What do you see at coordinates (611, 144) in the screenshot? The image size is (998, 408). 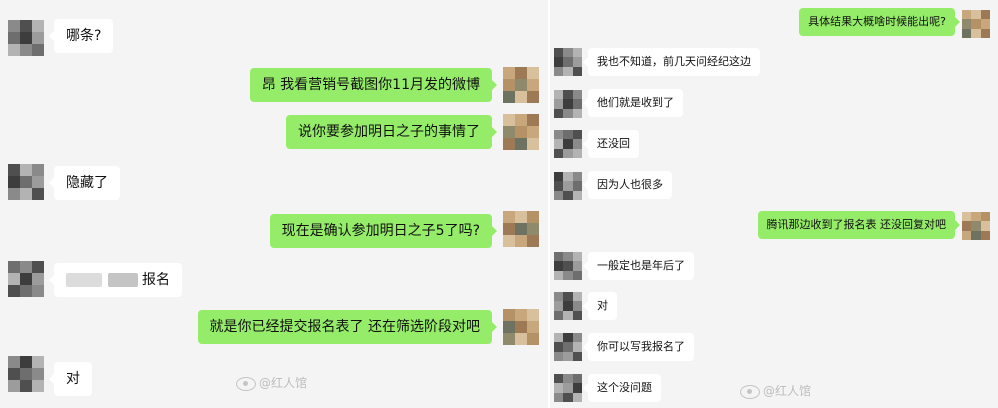 I see `message-bubble-incoming: 还没回` at bounding box center [611, 144].